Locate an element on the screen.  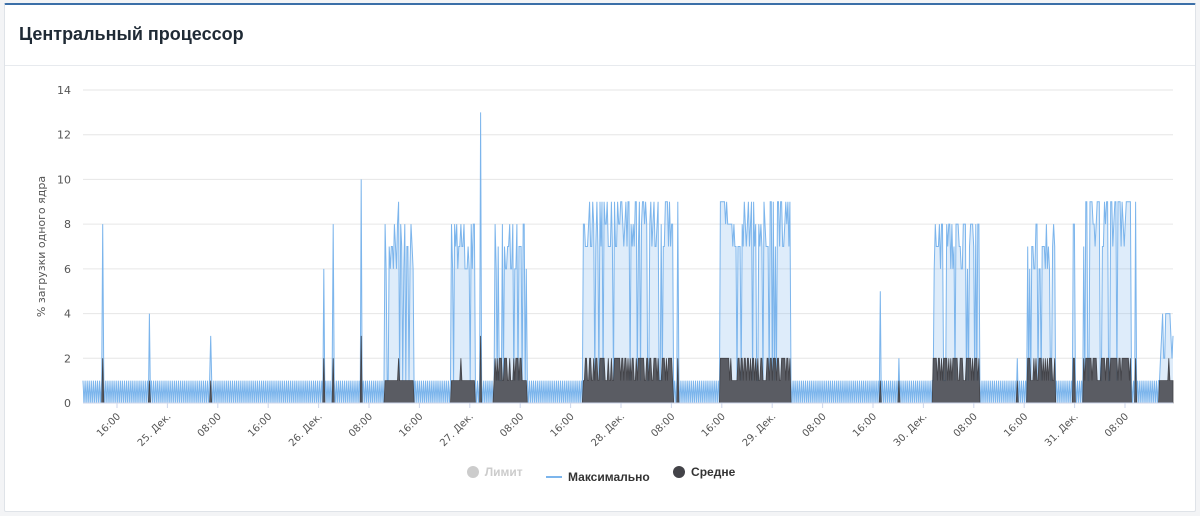
legend-item-max: Максимально is located at coordinates (598, 477).